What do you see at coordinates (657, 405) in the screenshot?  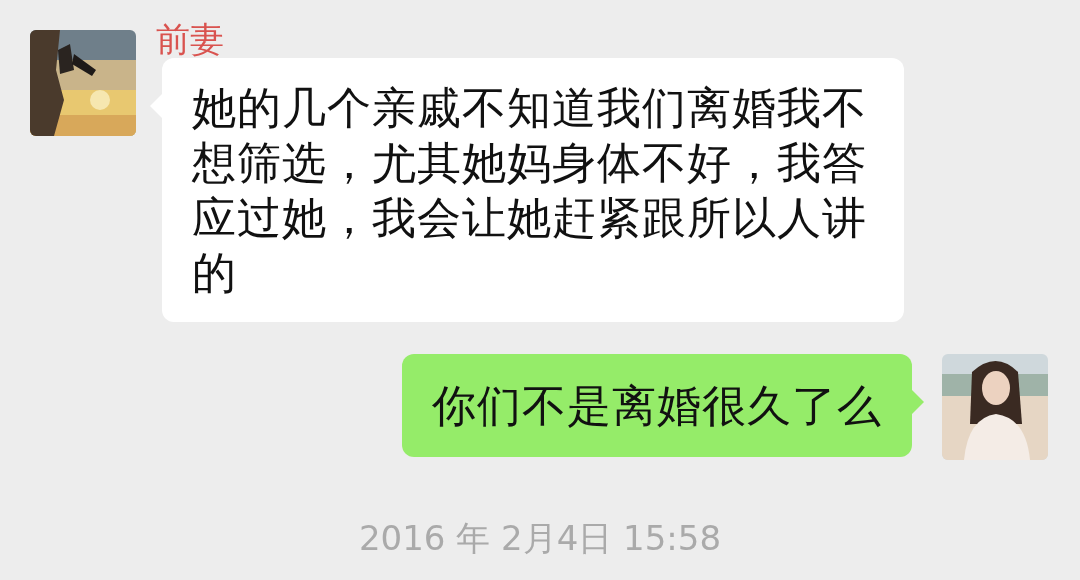 I see `message-bubble: 你们不是离婚很久了么` at bounding box center [657, 405].